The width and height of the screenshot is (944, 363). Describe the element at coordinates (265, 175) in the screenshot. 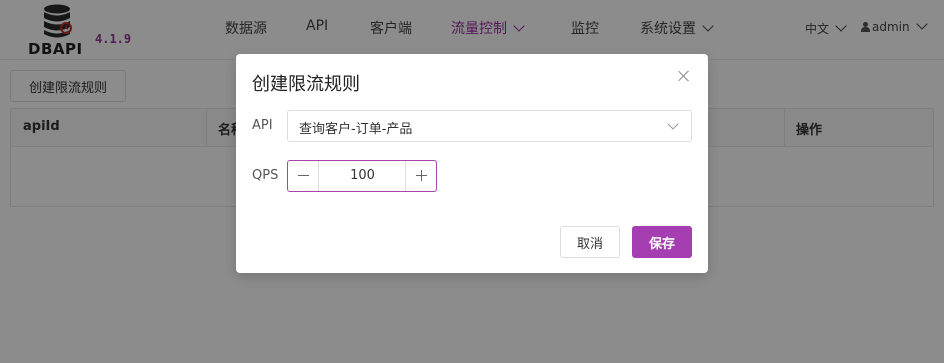

I see `qps-field-label: QPS` at that location.